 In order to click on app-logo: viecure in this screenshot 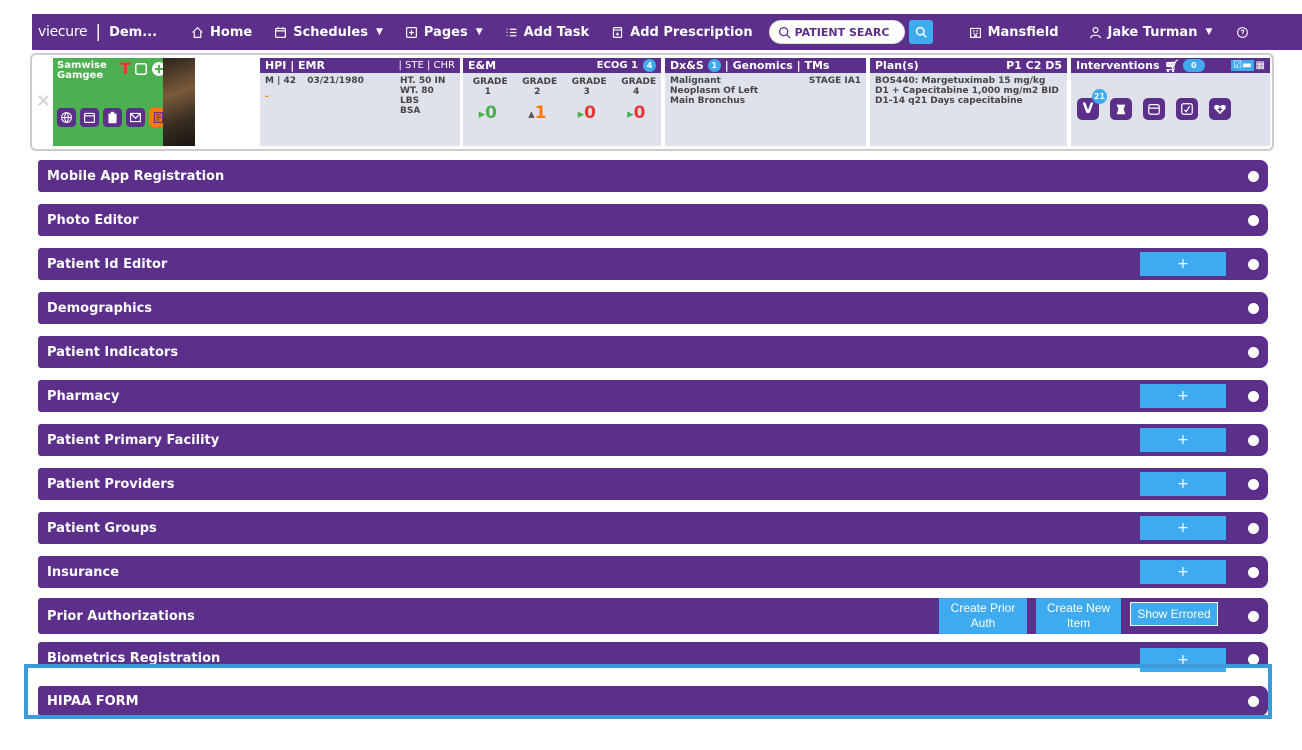, I will do `click(63, 32)`.